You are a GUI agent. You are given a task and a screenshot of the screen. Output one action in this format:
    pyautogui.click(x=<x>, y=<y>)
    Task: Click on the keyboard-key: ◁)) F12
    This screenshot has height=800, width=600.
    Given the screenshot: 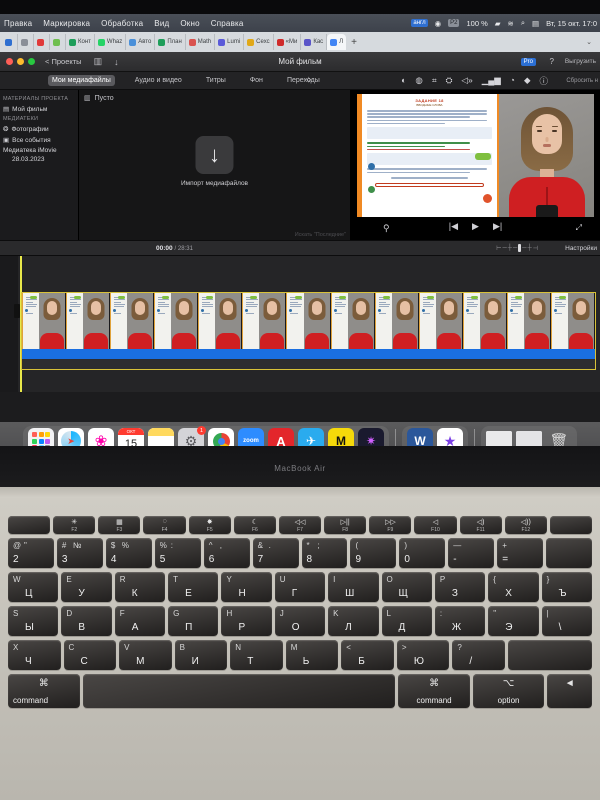 What is the action you would take?
    pyautogui.click(x=525, y=525)
    